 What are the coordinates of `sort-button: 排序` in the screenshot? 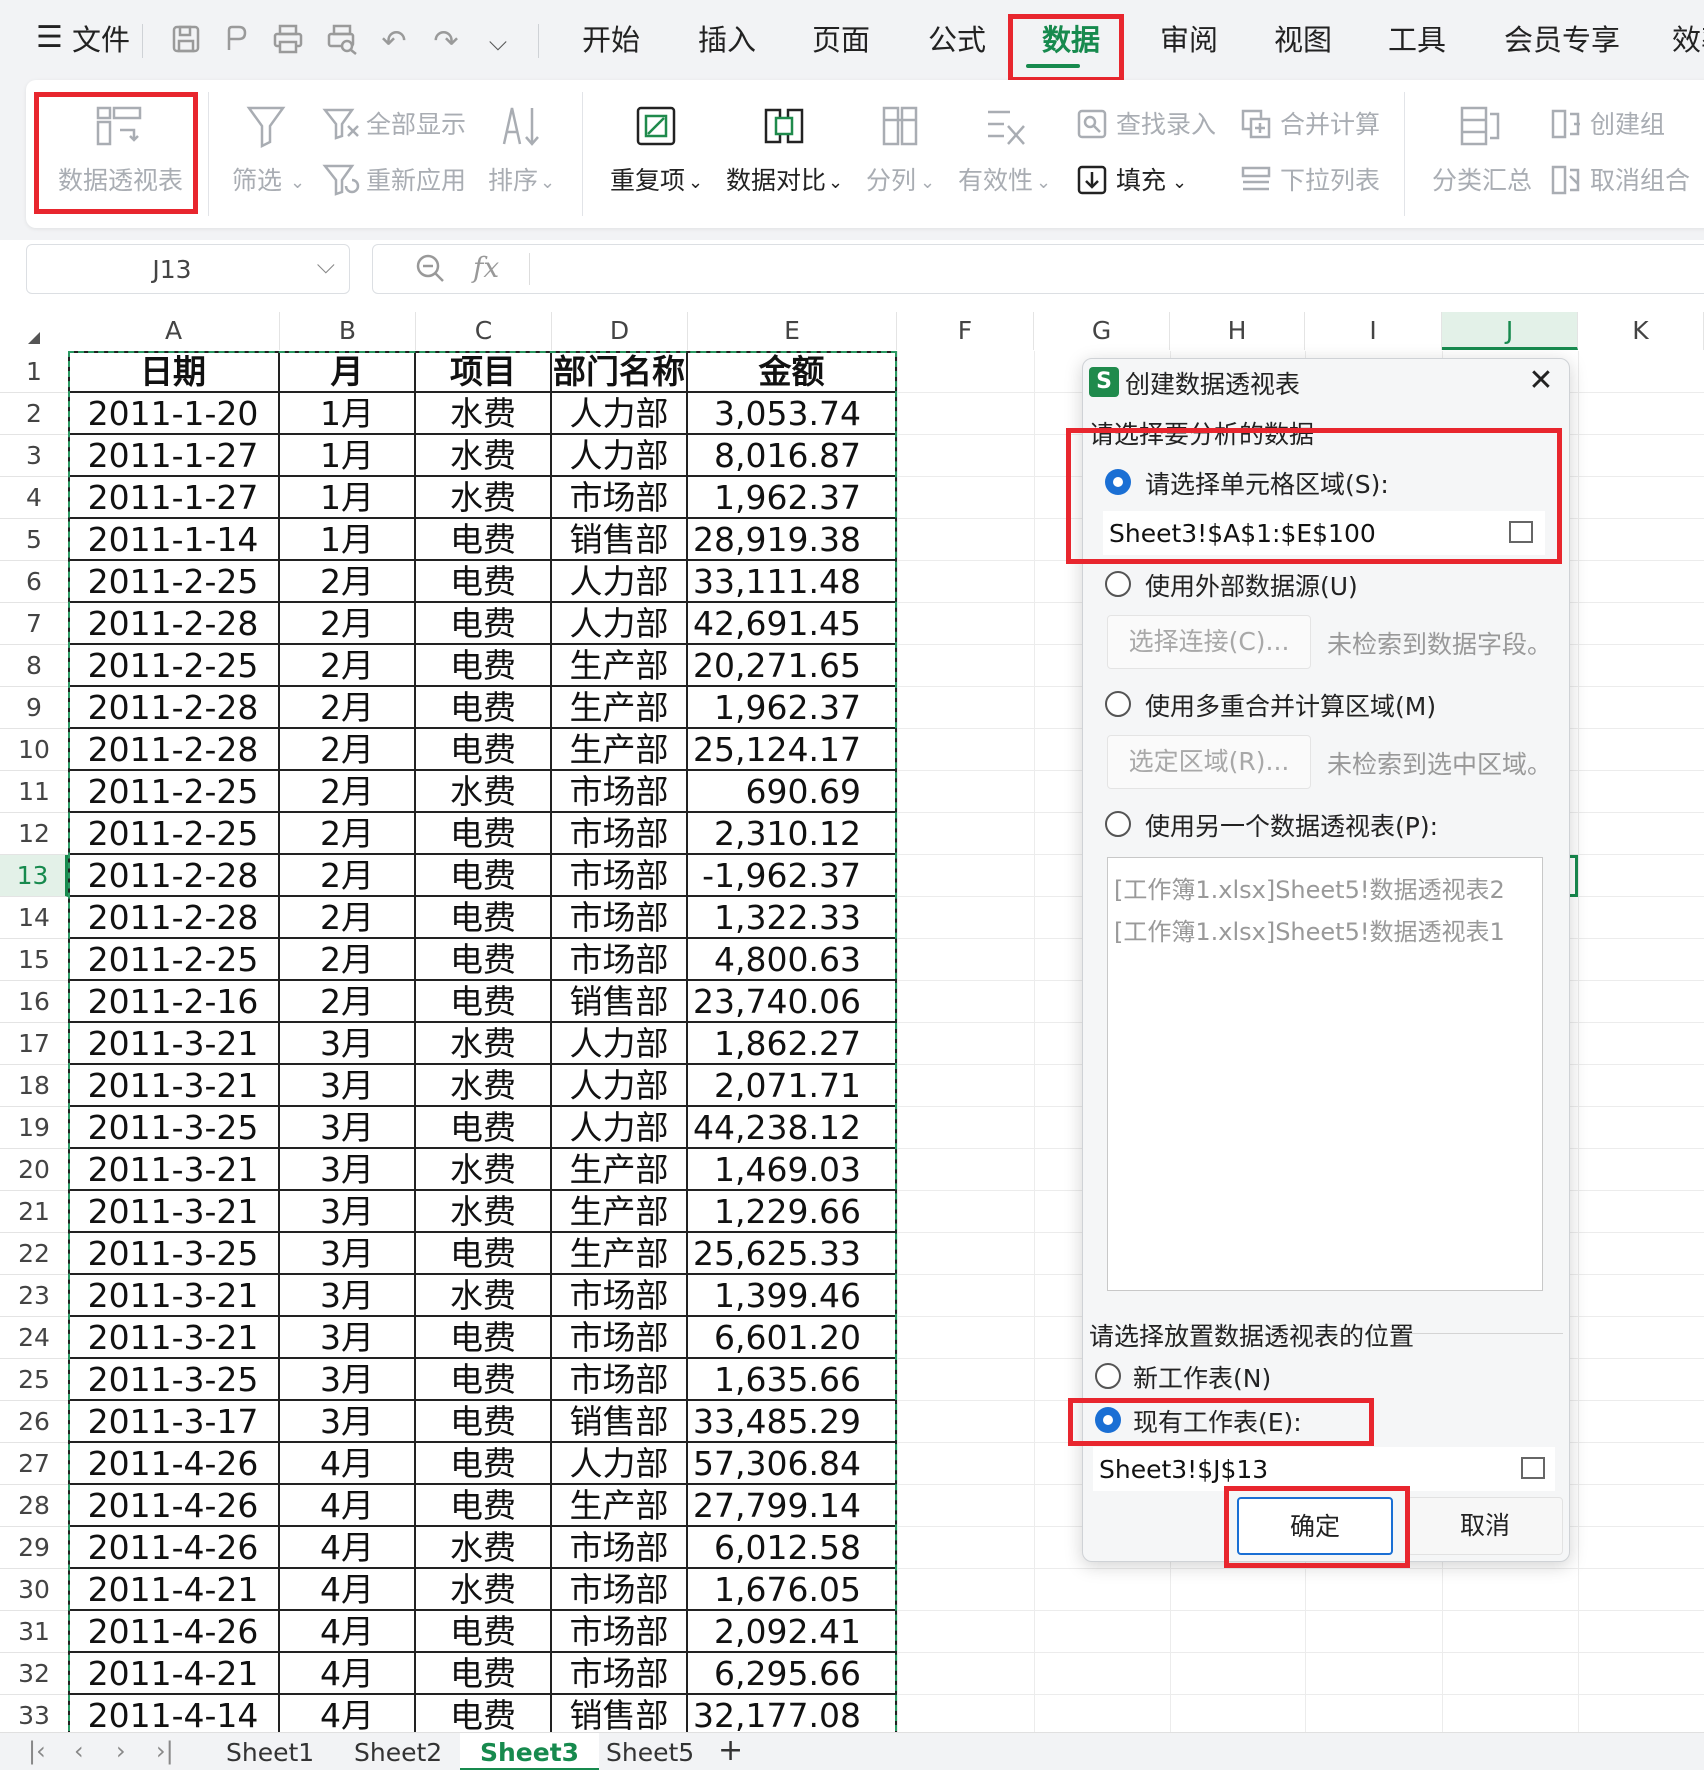 It's located at (513, 181).